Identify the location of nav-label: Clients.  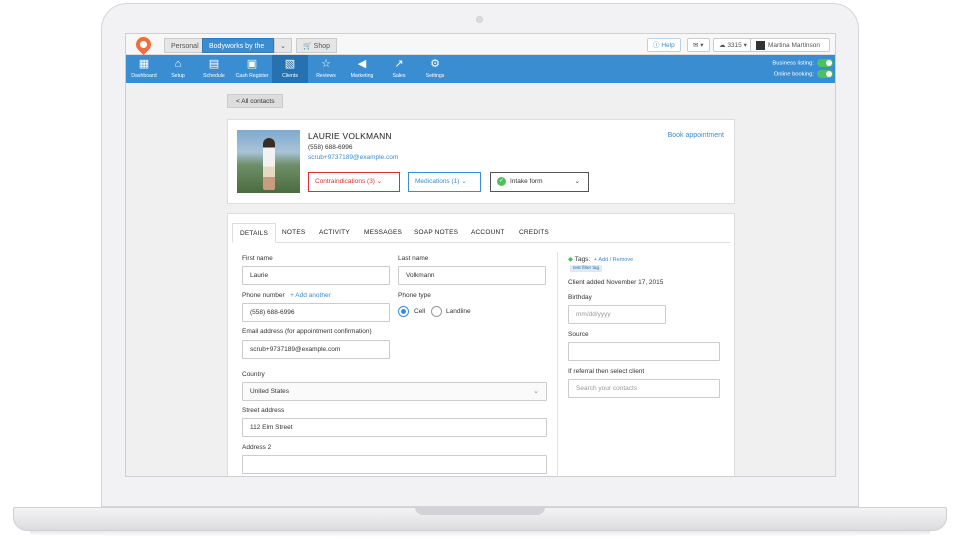
(290, 76).